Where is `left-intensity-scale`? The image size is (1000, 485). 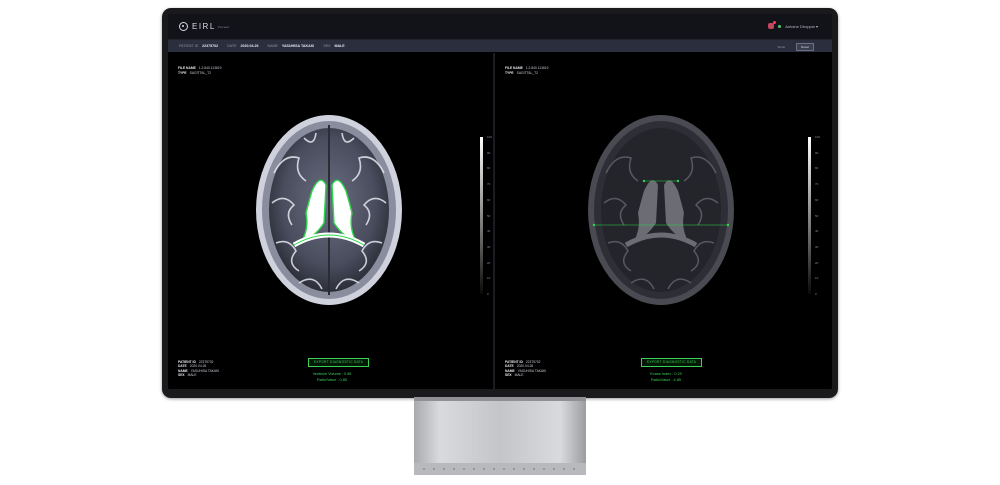 left-intensity-scale is located at coordinates (482, 215).